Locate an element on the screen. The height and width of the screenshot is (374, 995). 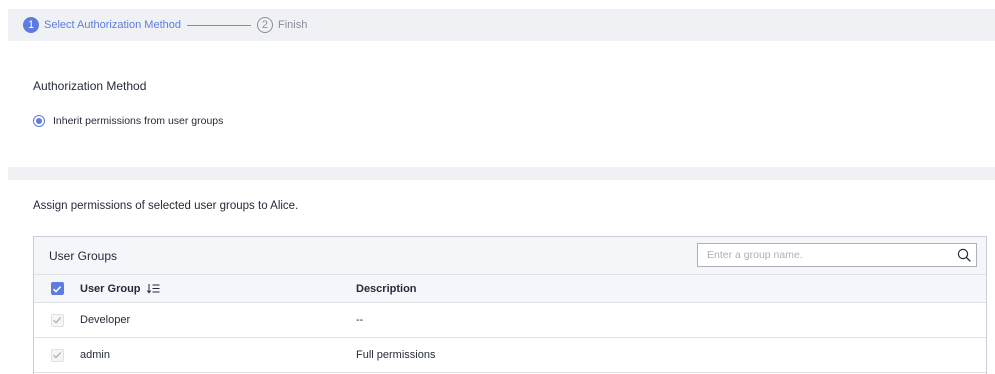
group-search-input is located at coordinates (829, 255).